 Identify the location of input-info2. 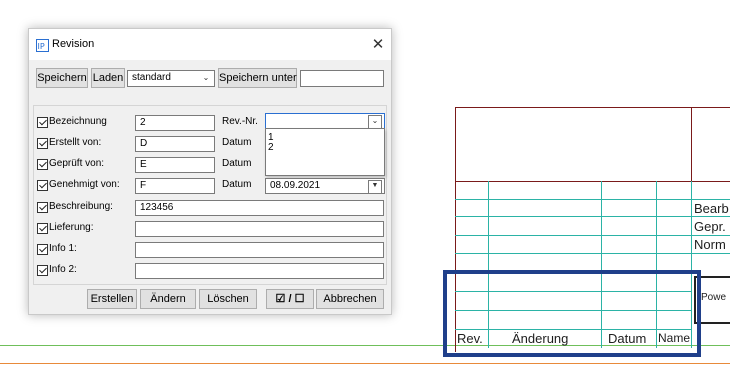
(259, 271).